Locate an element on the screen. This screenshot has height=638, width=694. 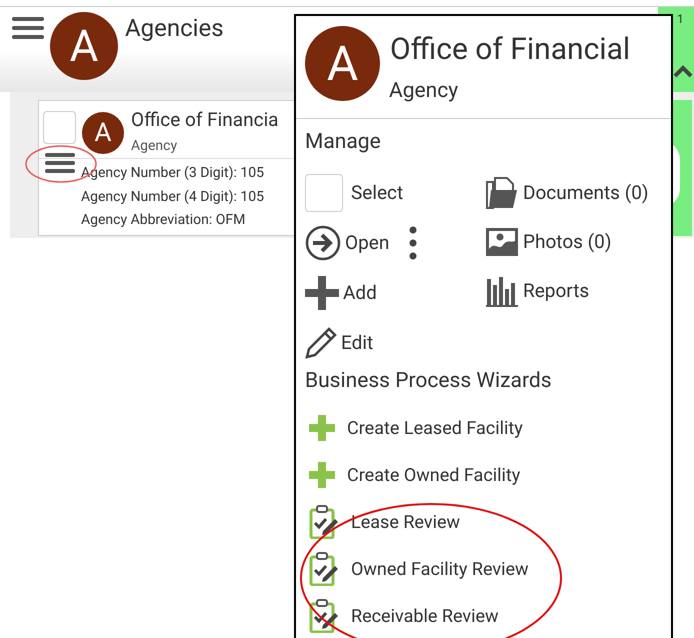
image-icon is located at coordinates (502, 242).